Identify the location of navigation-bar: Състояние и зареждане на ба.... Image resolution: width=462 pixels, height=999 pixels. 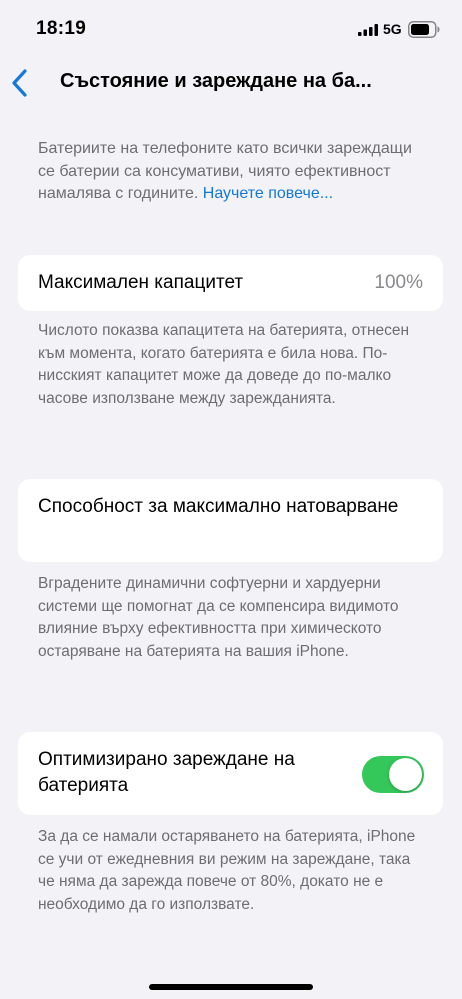
(231, 84).